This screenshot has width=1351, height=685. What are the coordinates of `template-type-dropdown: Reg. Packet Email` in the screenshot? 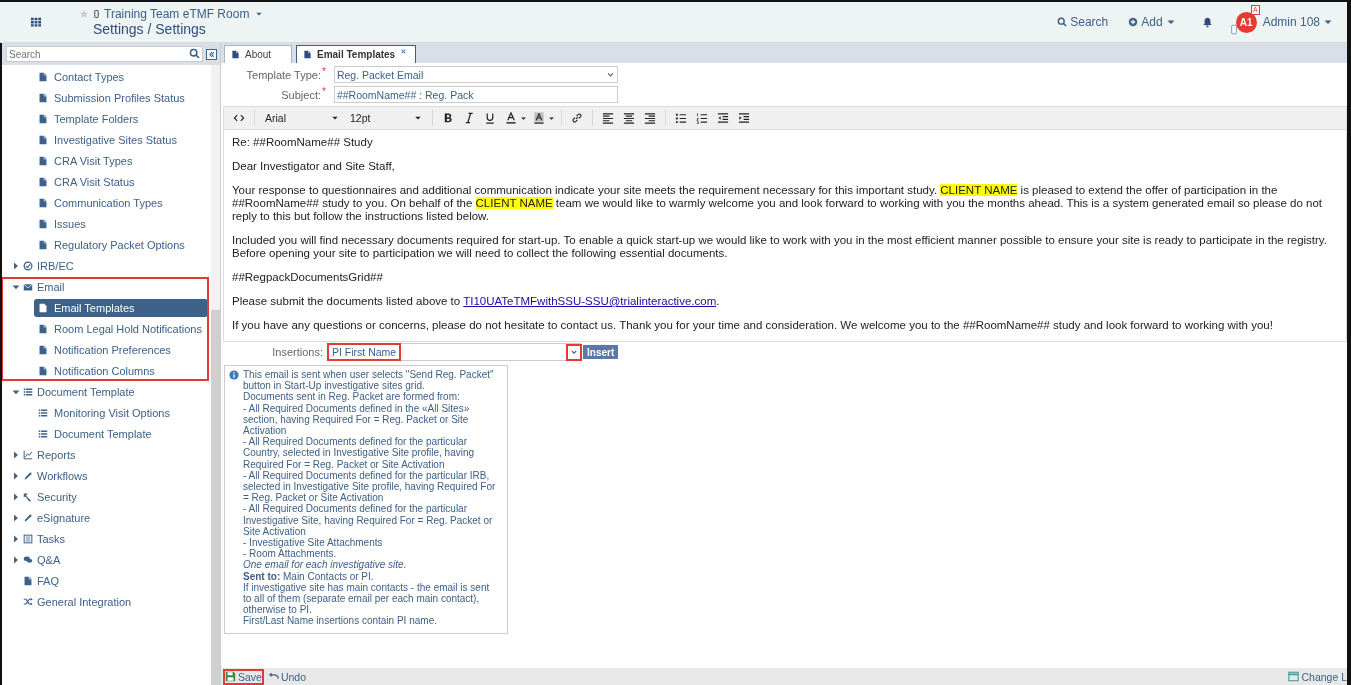 It's located at (475, 74).